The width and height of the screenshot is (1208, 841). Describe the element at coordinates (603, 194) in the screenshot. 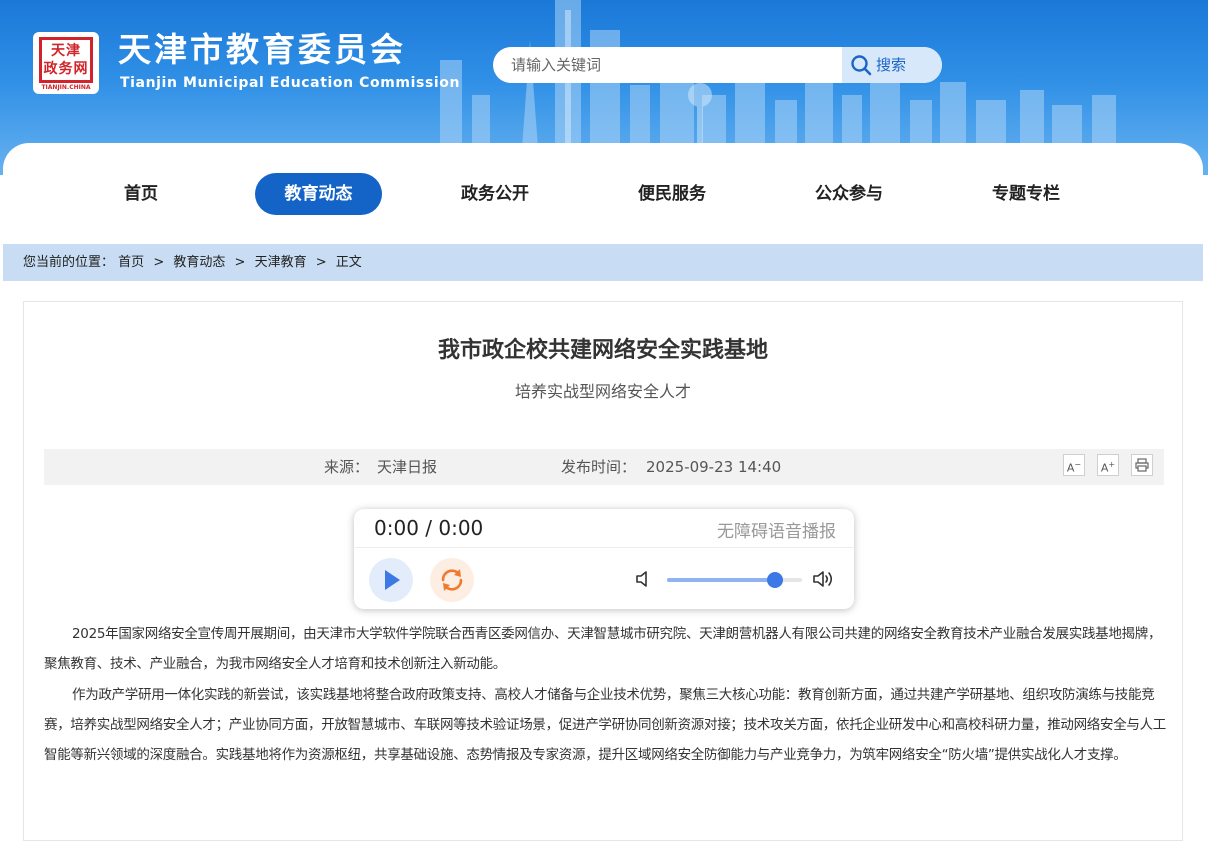

I see `main-nav: 首页 教育动态 政务公开 便民服务 公众参与 专题专栏` at that location.